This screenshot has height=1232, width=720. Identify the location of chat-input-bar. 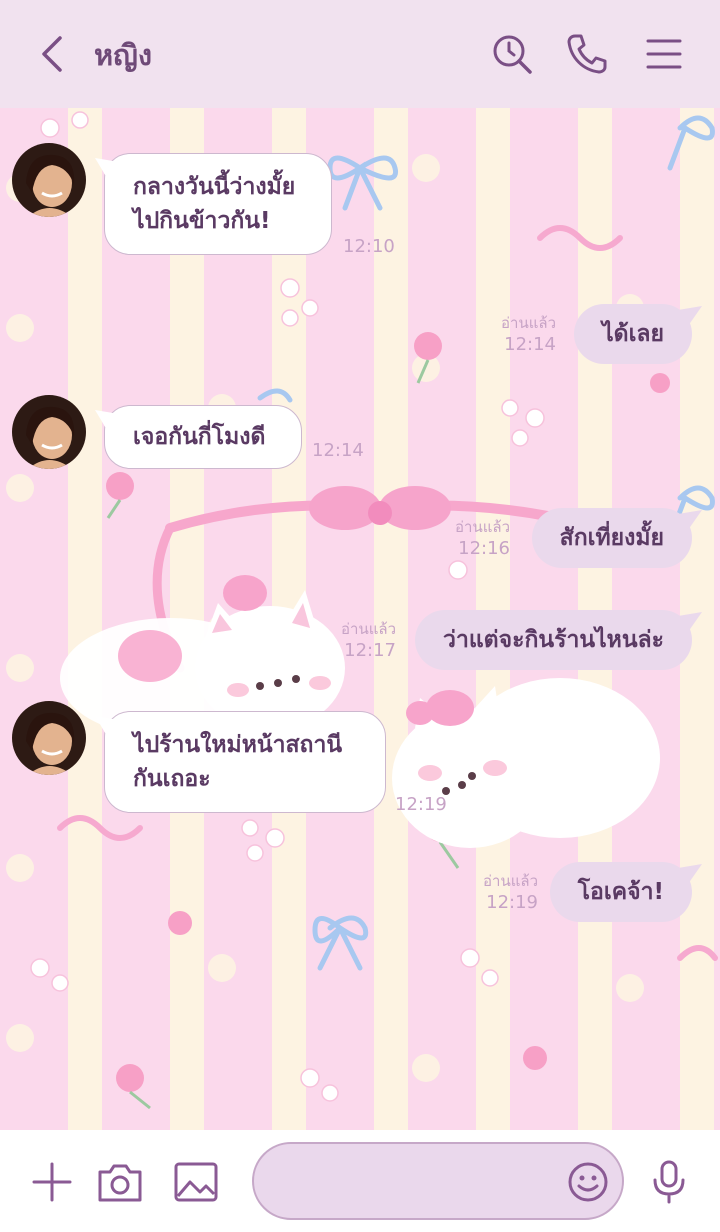
(360, 1181).